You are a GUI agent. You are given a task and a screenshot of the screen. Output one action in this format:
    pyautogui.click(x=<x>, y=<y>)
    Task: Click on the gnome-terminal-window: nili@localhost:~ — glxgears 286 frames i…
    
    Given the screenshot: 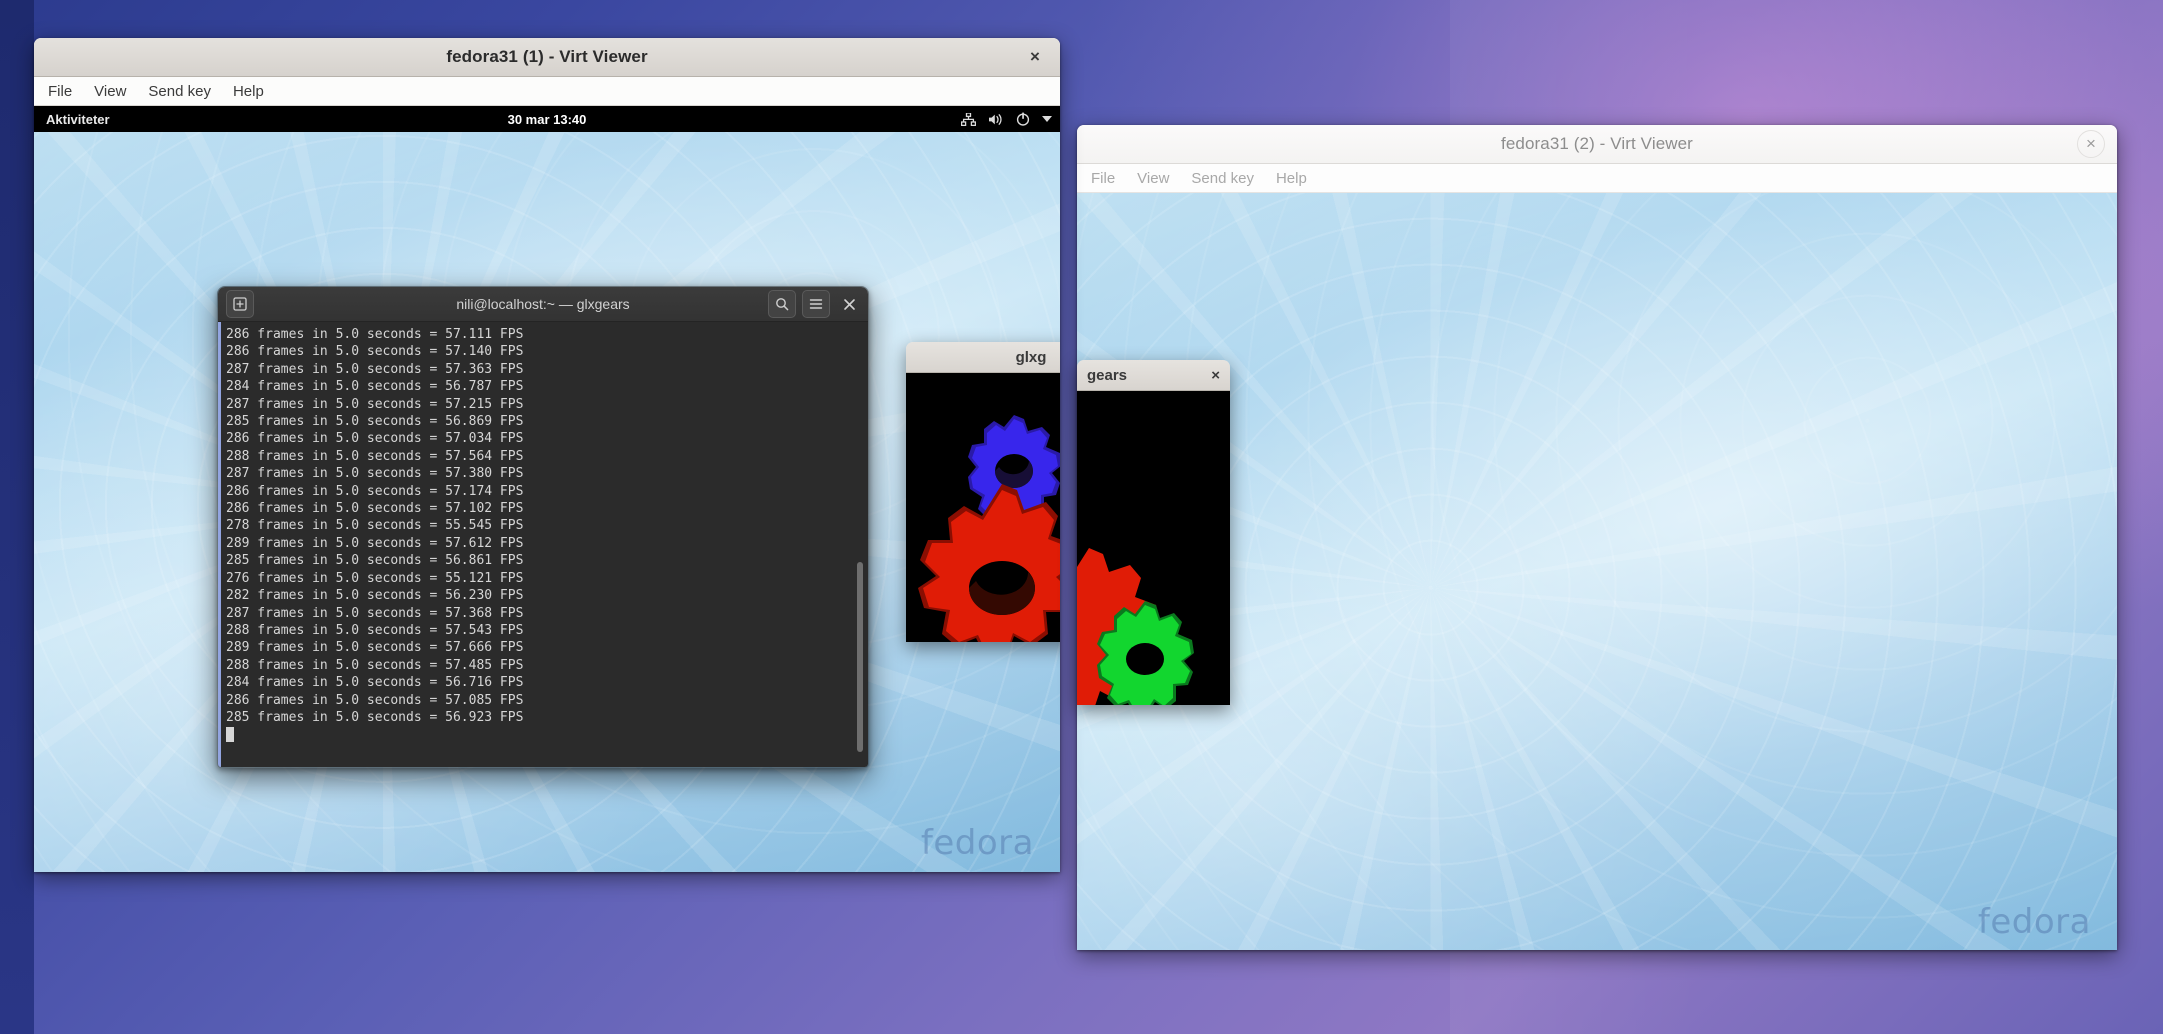 What is the action you would take?
    pyautogui.click(x=543, y=527)
    